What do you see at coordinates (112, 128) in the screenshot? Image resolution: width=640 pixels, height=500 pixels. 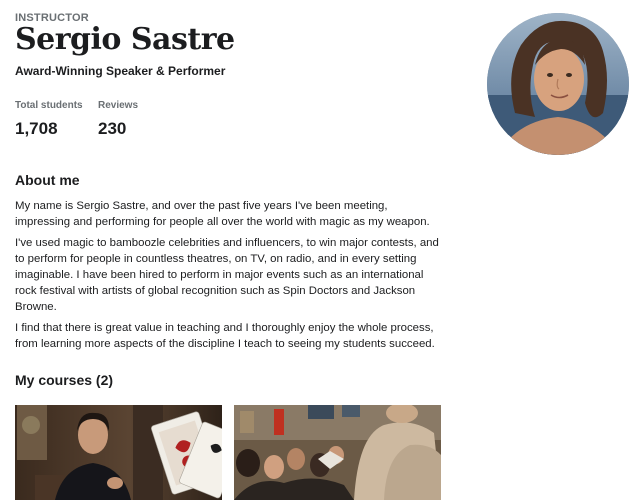 I see `reviews-value: 230` at bounding box center [112, 128].